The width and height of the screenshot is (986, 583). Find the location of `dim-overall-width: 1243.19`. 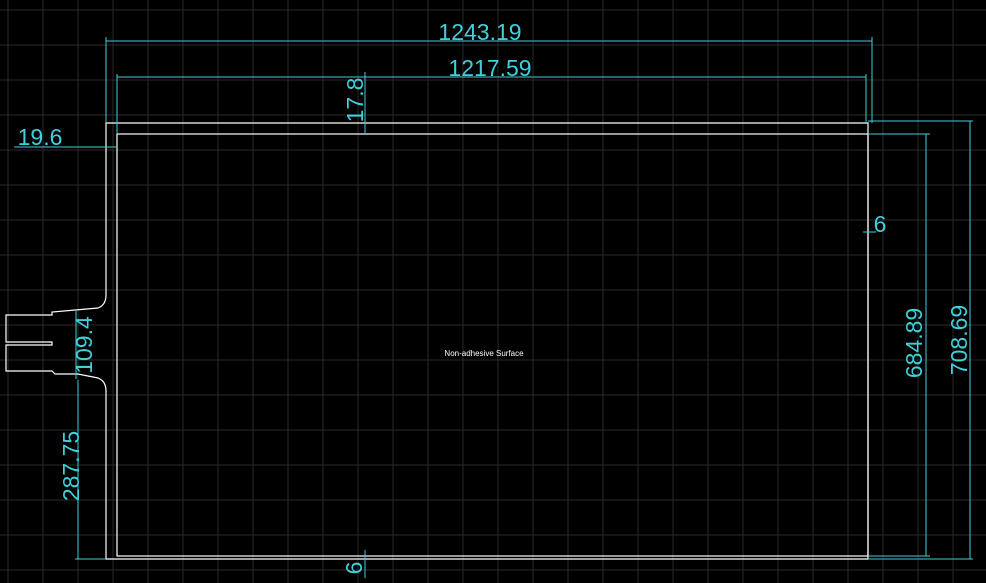

dim-overall-width: 1243.19 is located at coordinates (479, 32).